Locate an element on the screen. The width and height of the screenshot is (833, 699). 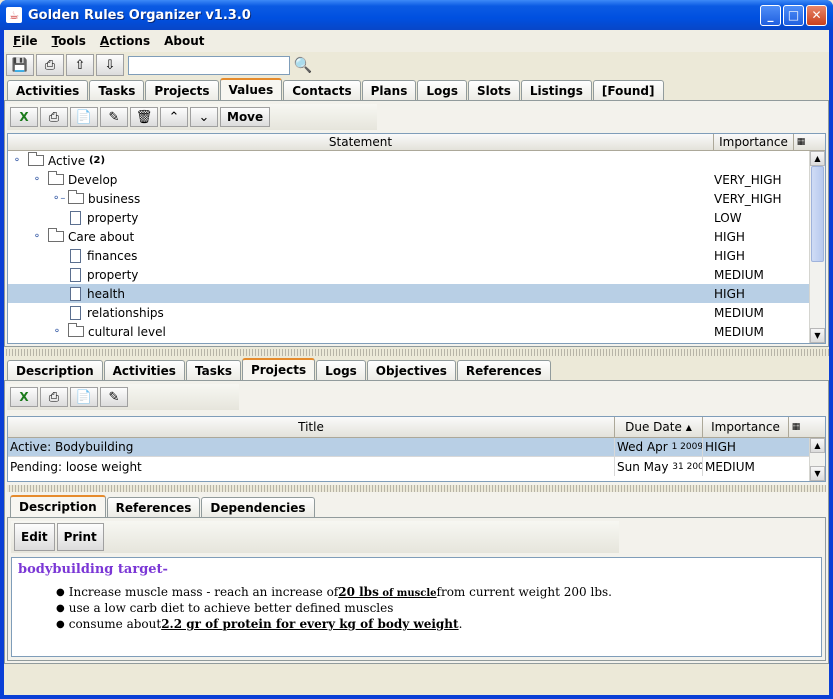
tab-projects: Projects is located at coordinates (182, 90).